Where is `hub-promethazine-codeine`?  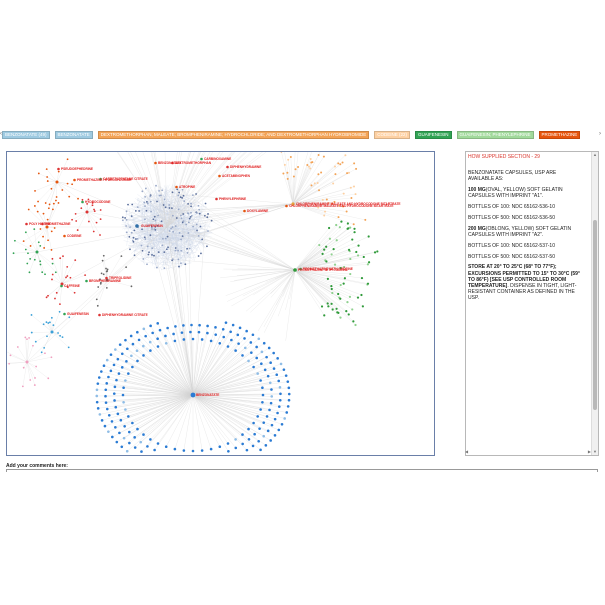
hub-promethazine-codeine is located at coordinates (295, 270).